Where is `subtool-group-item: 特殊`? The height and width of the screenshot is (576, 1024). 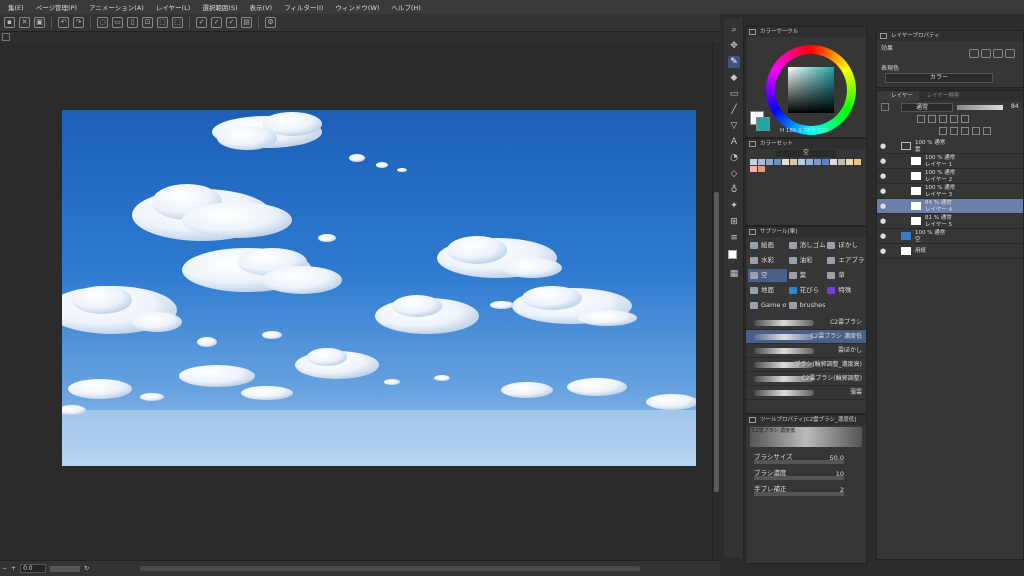
subtool-group-item: 特殊 is located at coordinates (844, 290).